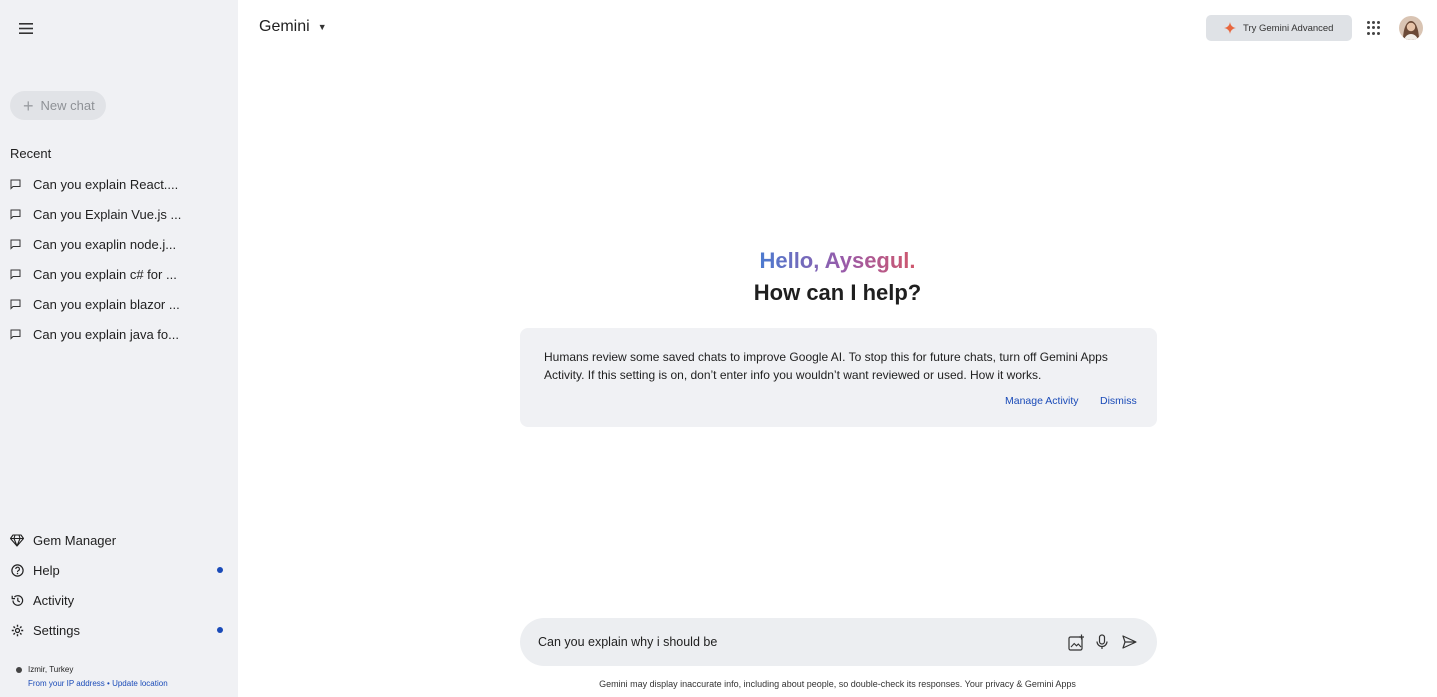 The image size is (1437, 697). What do you see at coordinates (17, 600) in the screenshot?
I see `history-icon` at bounding box center [17, 600].